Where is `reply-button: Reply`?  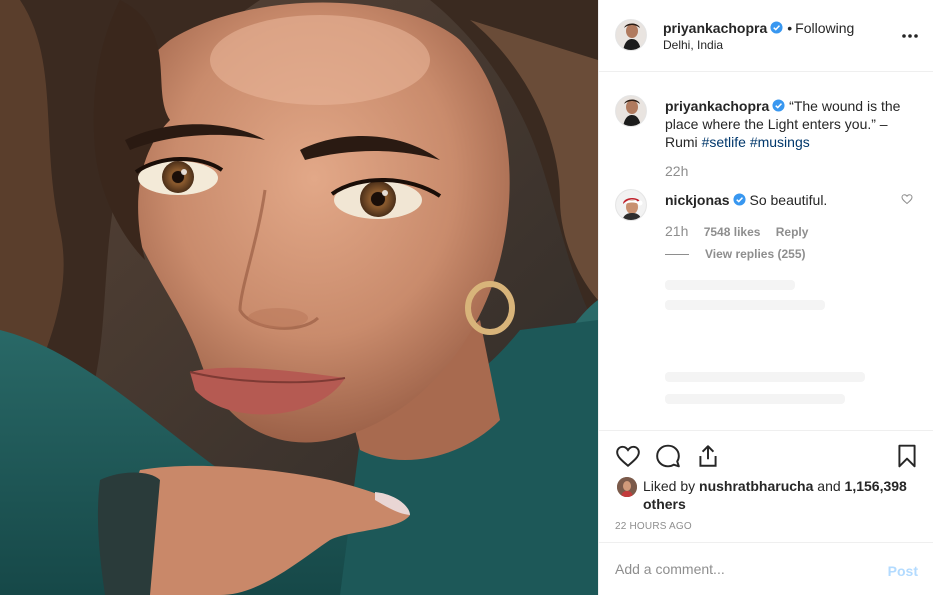
reply-button: Reply is located at coordinates (792, 232).